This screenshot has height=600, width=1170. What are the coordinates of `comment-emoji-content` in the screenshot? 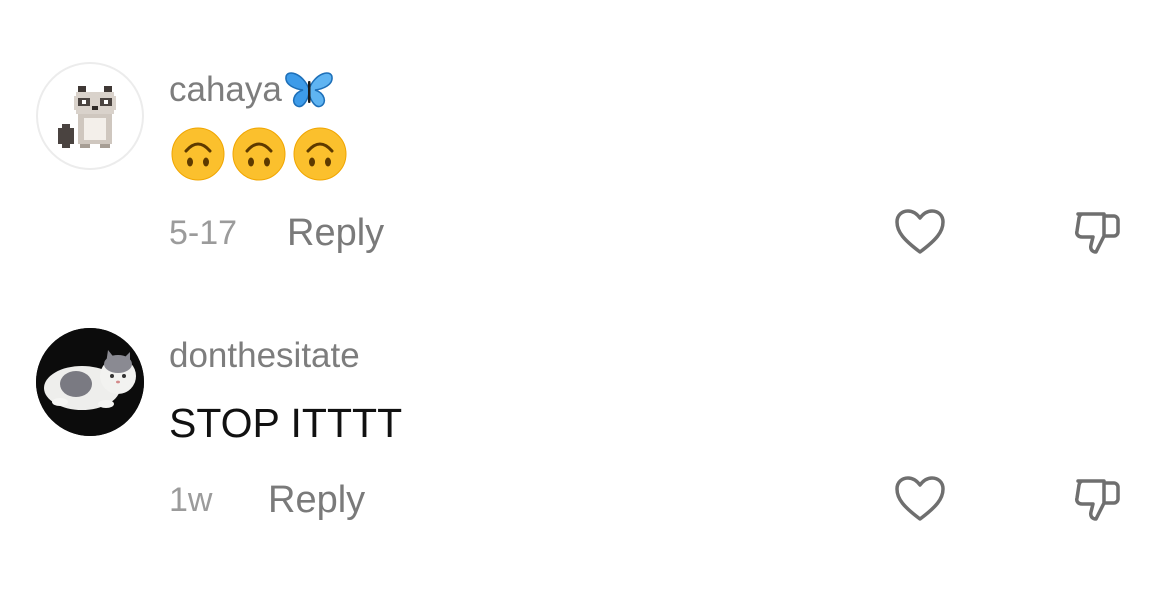 It's located at (259, 154).